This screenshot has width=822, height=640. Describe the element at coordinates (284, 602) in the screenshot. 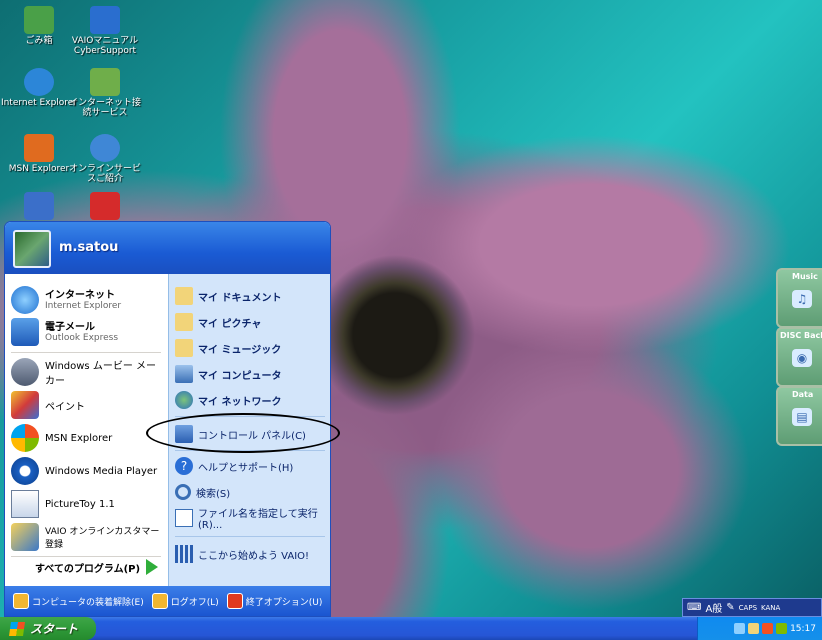

I see `shutdown-label: 終了オプション(U)` at that location.